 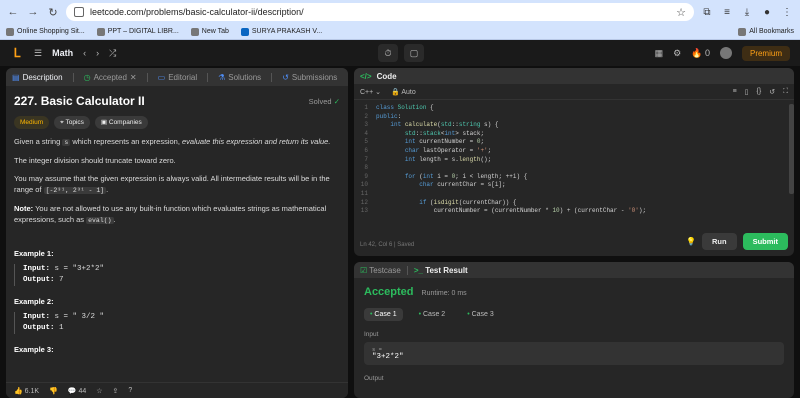 I want to click on shuffle-icon: ⤮, so click(x=112, y=53).